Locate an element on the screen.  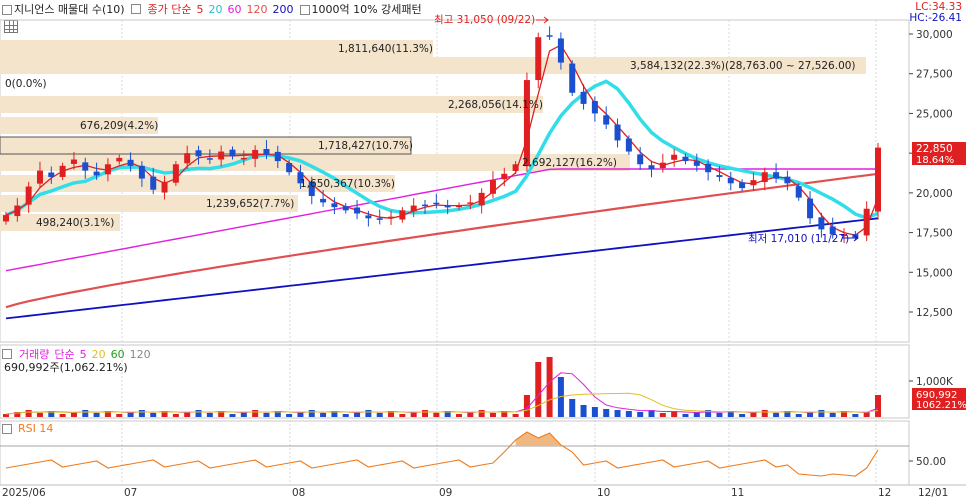
volume-current-pct: 1062.21% is located at coordinates (941, 405).